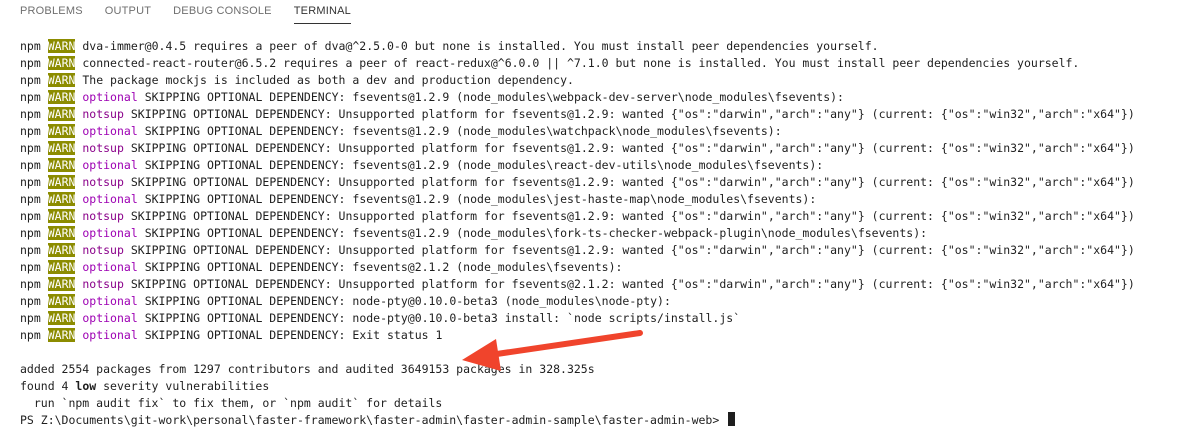  I want to click on vulnerabilities-line: found 4 low severity vulnerabilities, so click(600, 386).